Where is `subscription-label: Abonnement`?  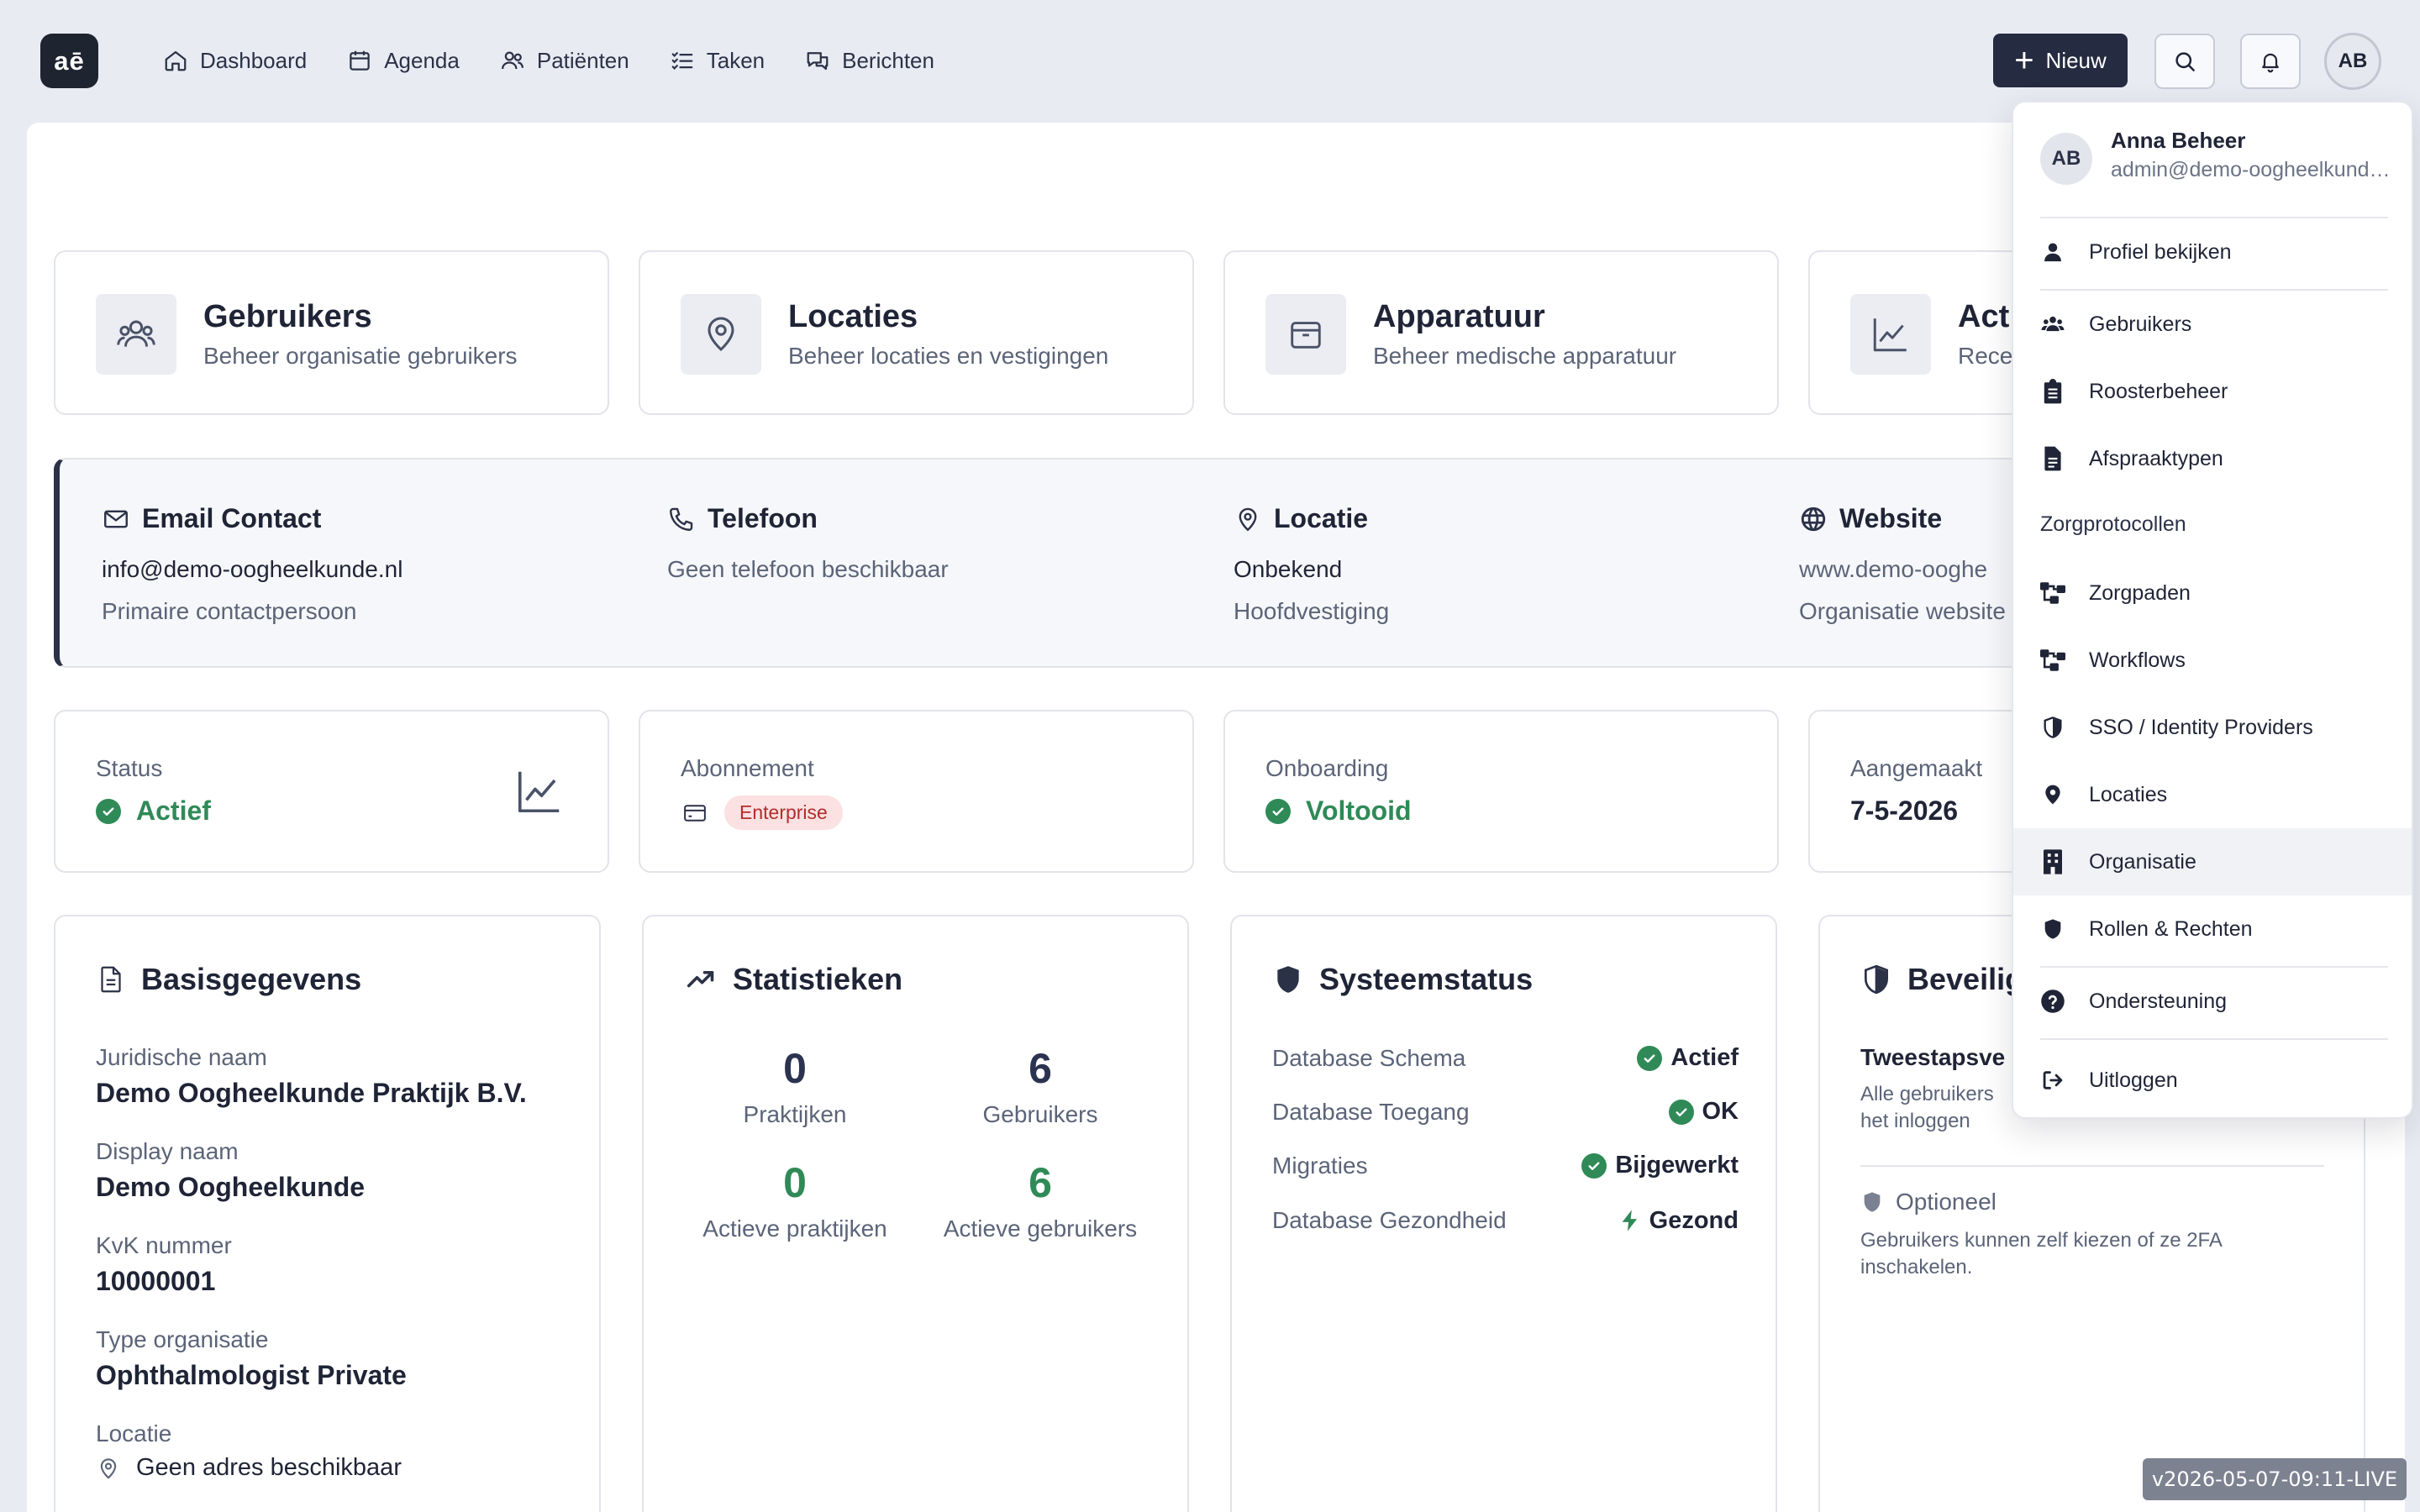
subscription-label: Abonnement is located at coordinates (748, 768).